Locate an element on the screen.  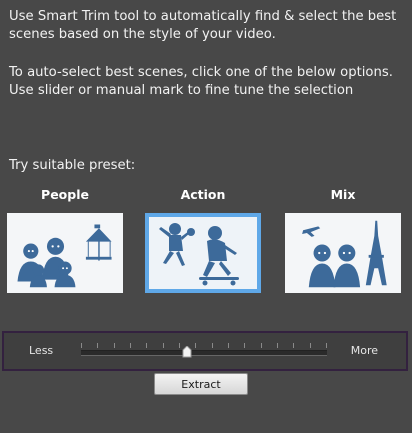
preset-mix-card is located at coordinates (343, 253).